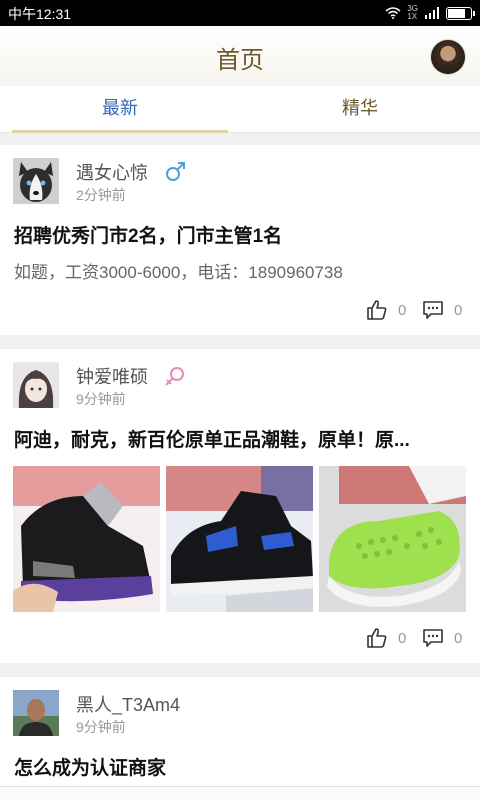  Describe the element at coordinates (240, 731) in the screenshot. I see `post-card: 黑人_T3Am4 9分钟前 怎么成为认证商家` at that location.